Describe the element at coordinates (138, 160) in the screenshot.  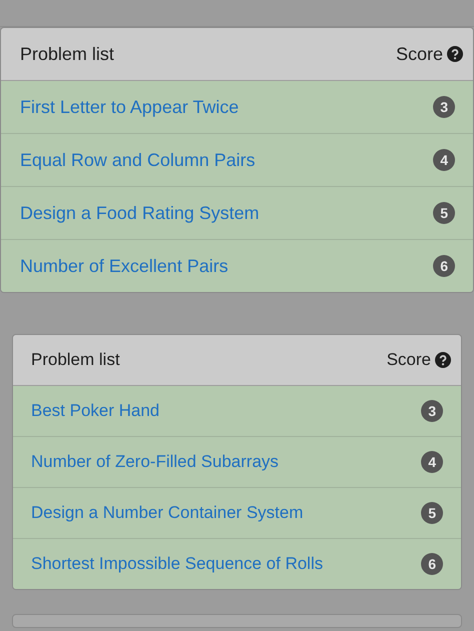
I see `problem-link: Equal Row and Column Pairs` at that location.